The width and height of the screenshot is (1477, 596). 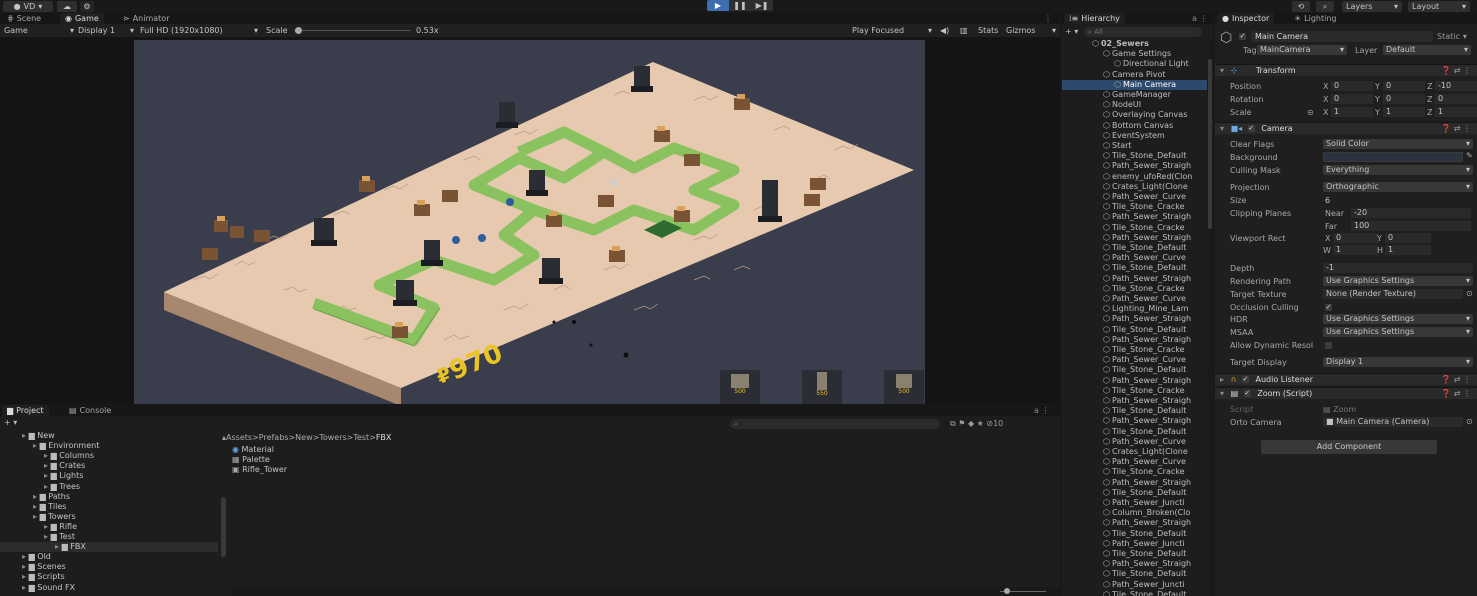 I want to click on occlusion-culling-toggle: ✓, so click(x=1328, y=307).